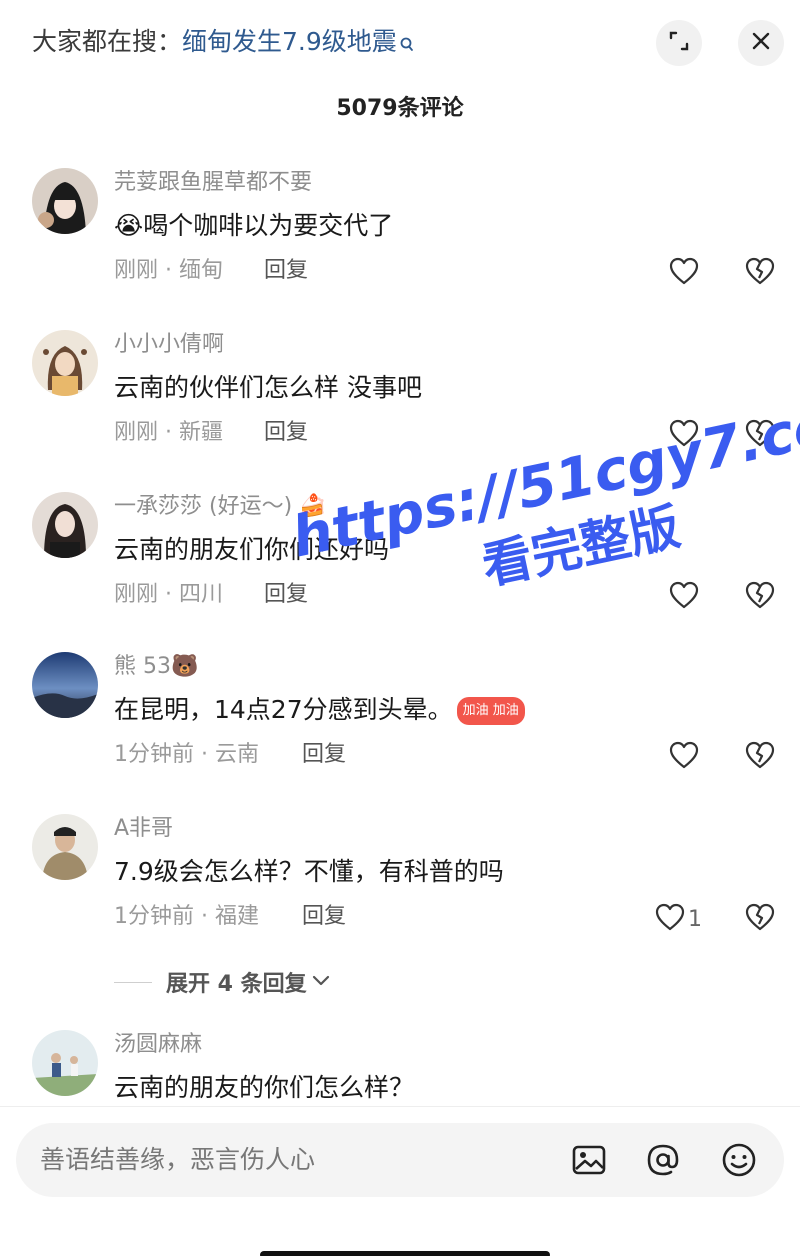 This screenshot has height=1256, width=800. I want to click on bear-emoji: 🐻, so click(185, 666).